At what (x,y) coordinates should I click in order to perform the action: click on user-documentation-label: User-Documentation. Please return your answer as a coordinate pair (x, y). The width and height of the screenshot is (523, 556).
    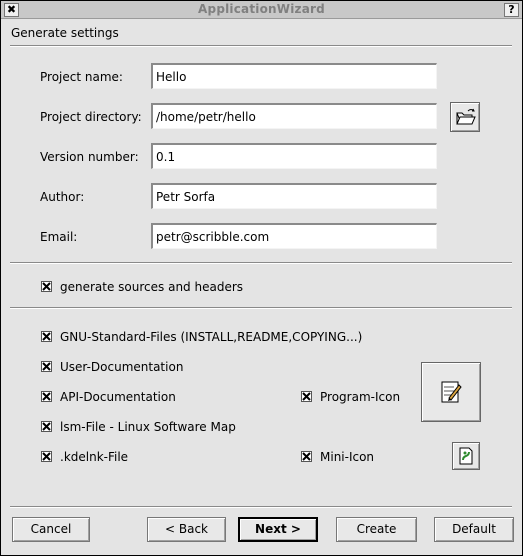
    Looking at the image, I should click on (122, 367).